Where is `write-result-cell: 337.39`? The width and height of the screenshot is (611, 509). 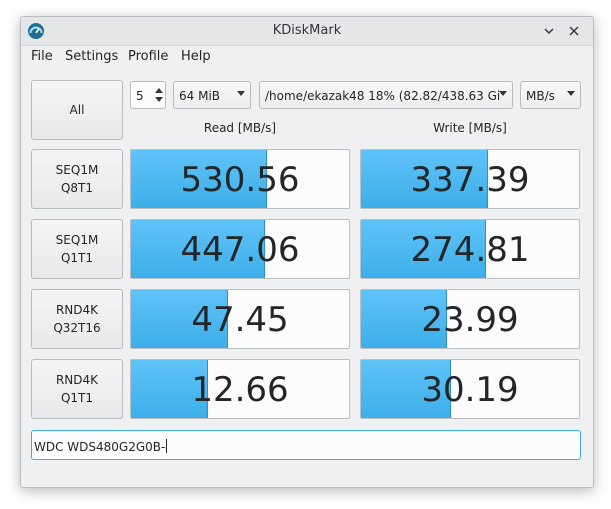 write-result-cell: 337.39 is located at coordinates (470, 179).